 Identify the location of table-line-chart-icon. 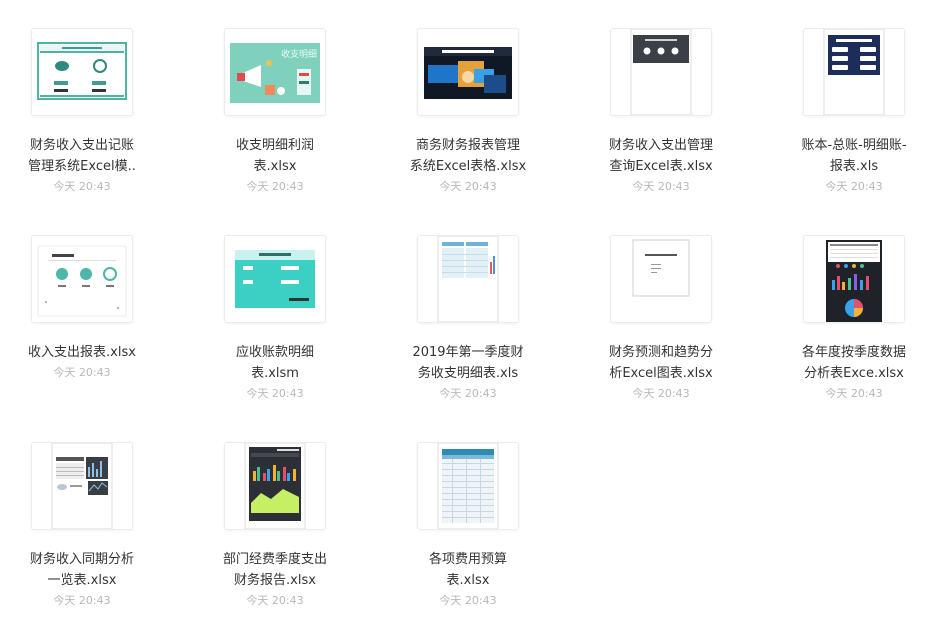
(82, 486).